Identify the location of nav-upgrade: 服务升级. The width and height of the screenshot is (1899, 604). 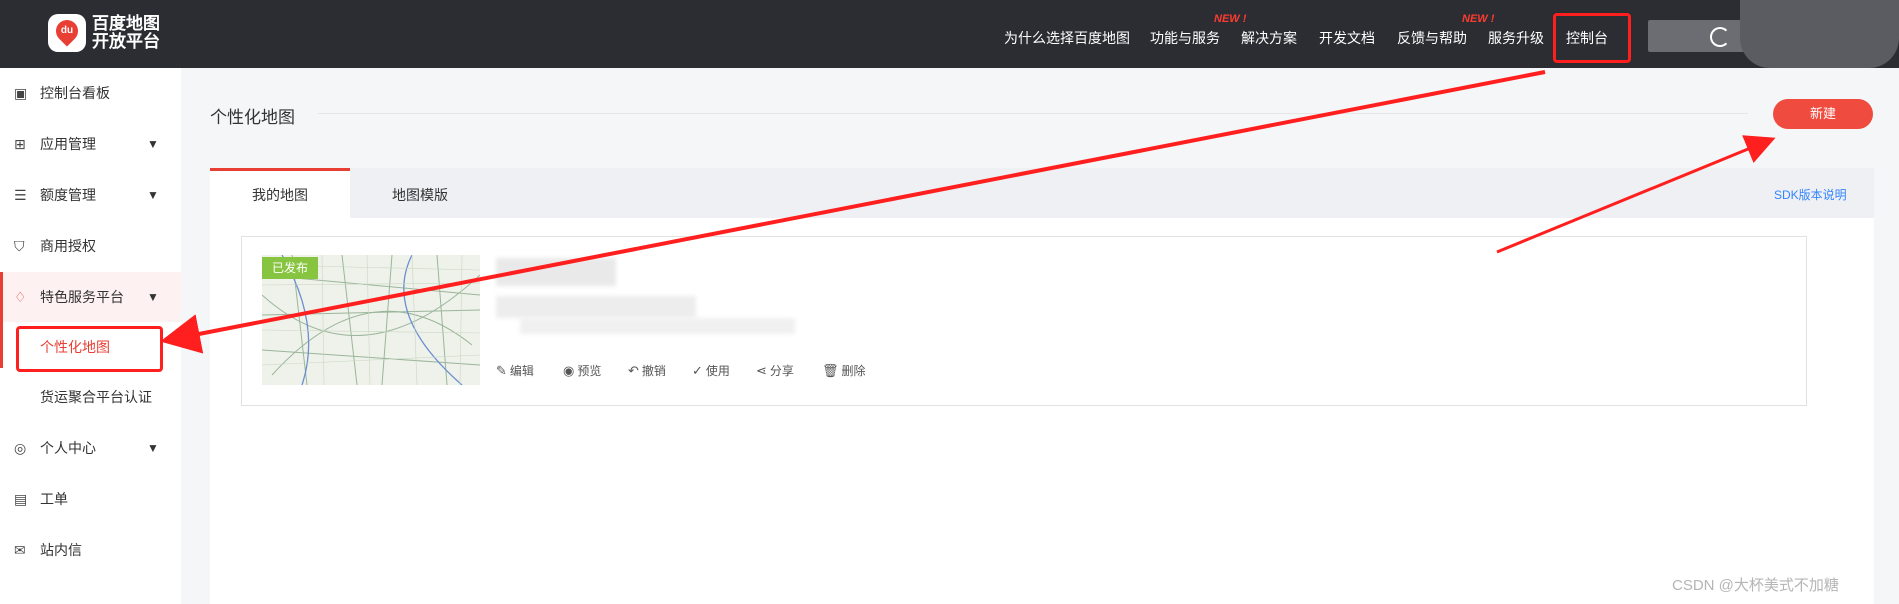
(1516, 38).